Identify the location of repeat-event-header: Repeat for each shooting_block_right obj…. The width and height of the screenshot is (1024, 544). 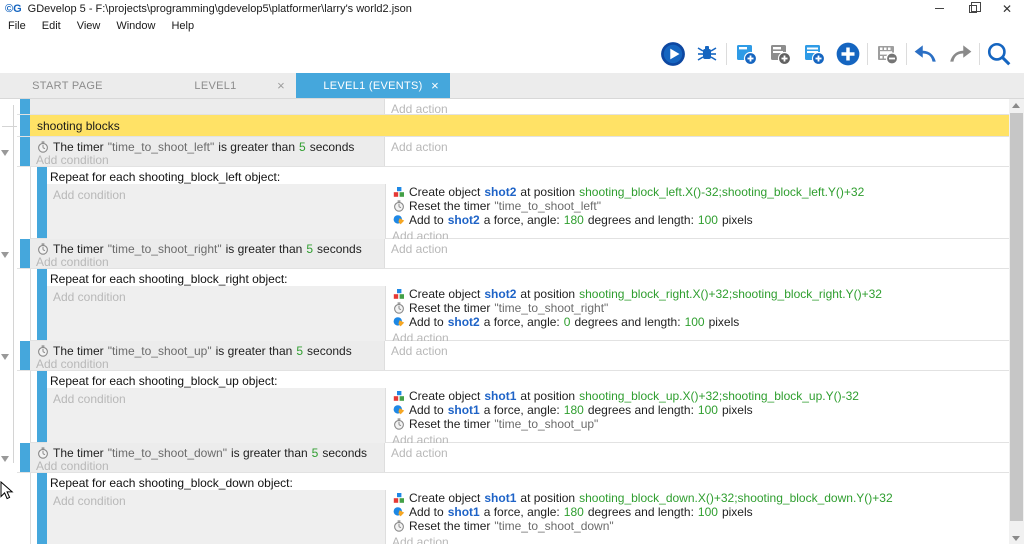
(528, 277).